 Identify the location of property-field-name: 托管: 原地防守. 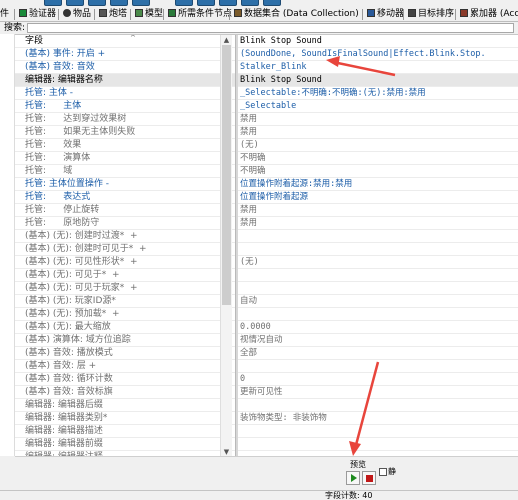
(125, 223).